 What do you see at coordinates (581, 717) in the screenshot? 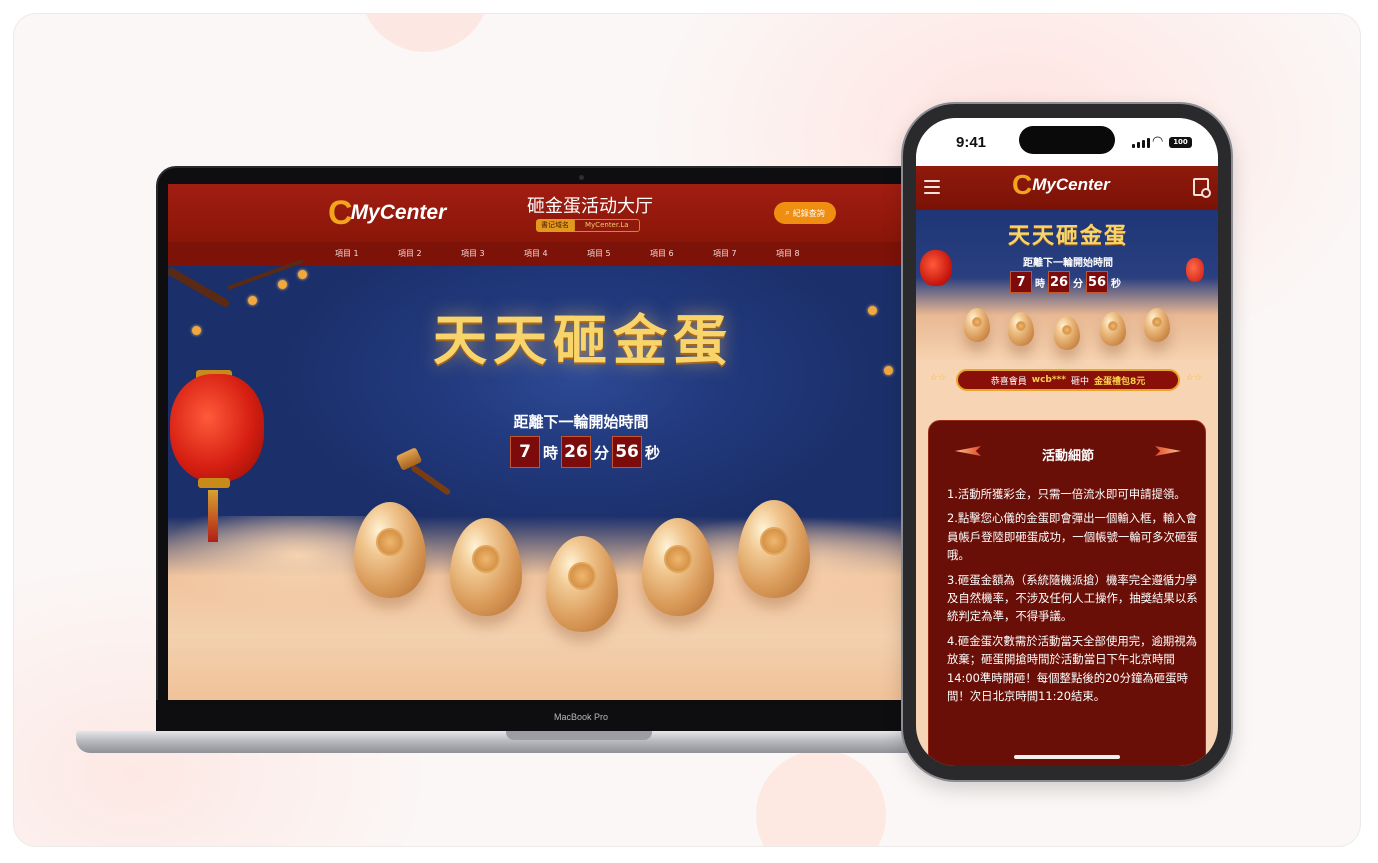
I see `device-label: MacBook Pro` at bounding box center [581, 717].